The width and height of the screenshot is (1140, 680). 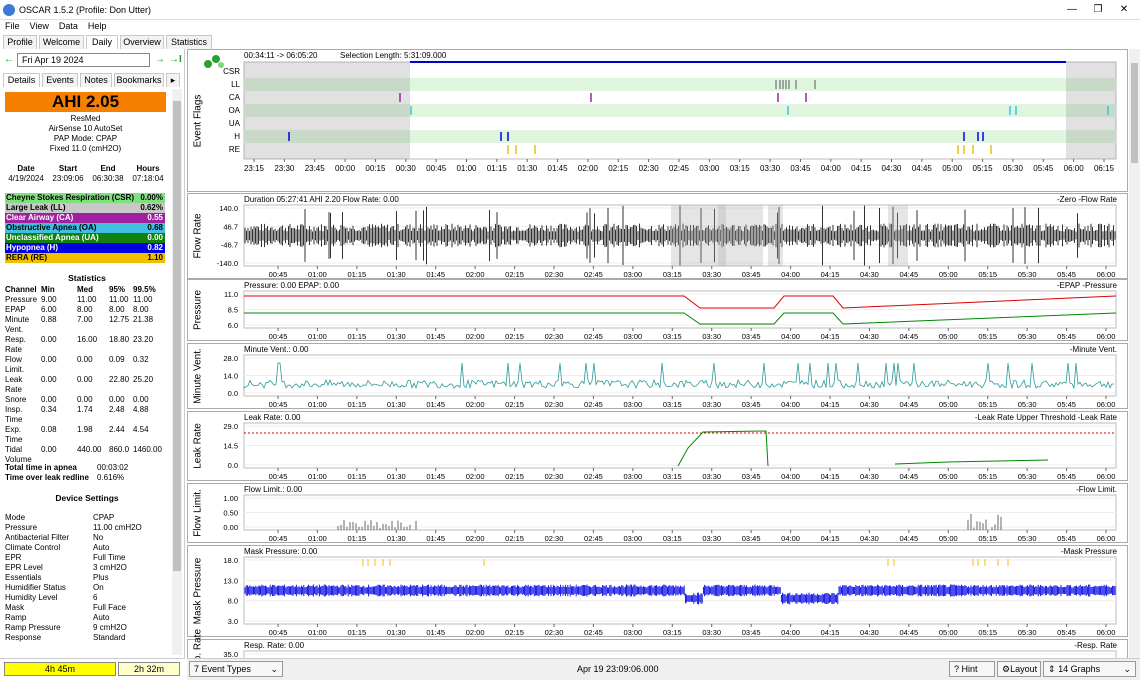 I want to click on event-value: 0.62%, so click(x=151, y=207).